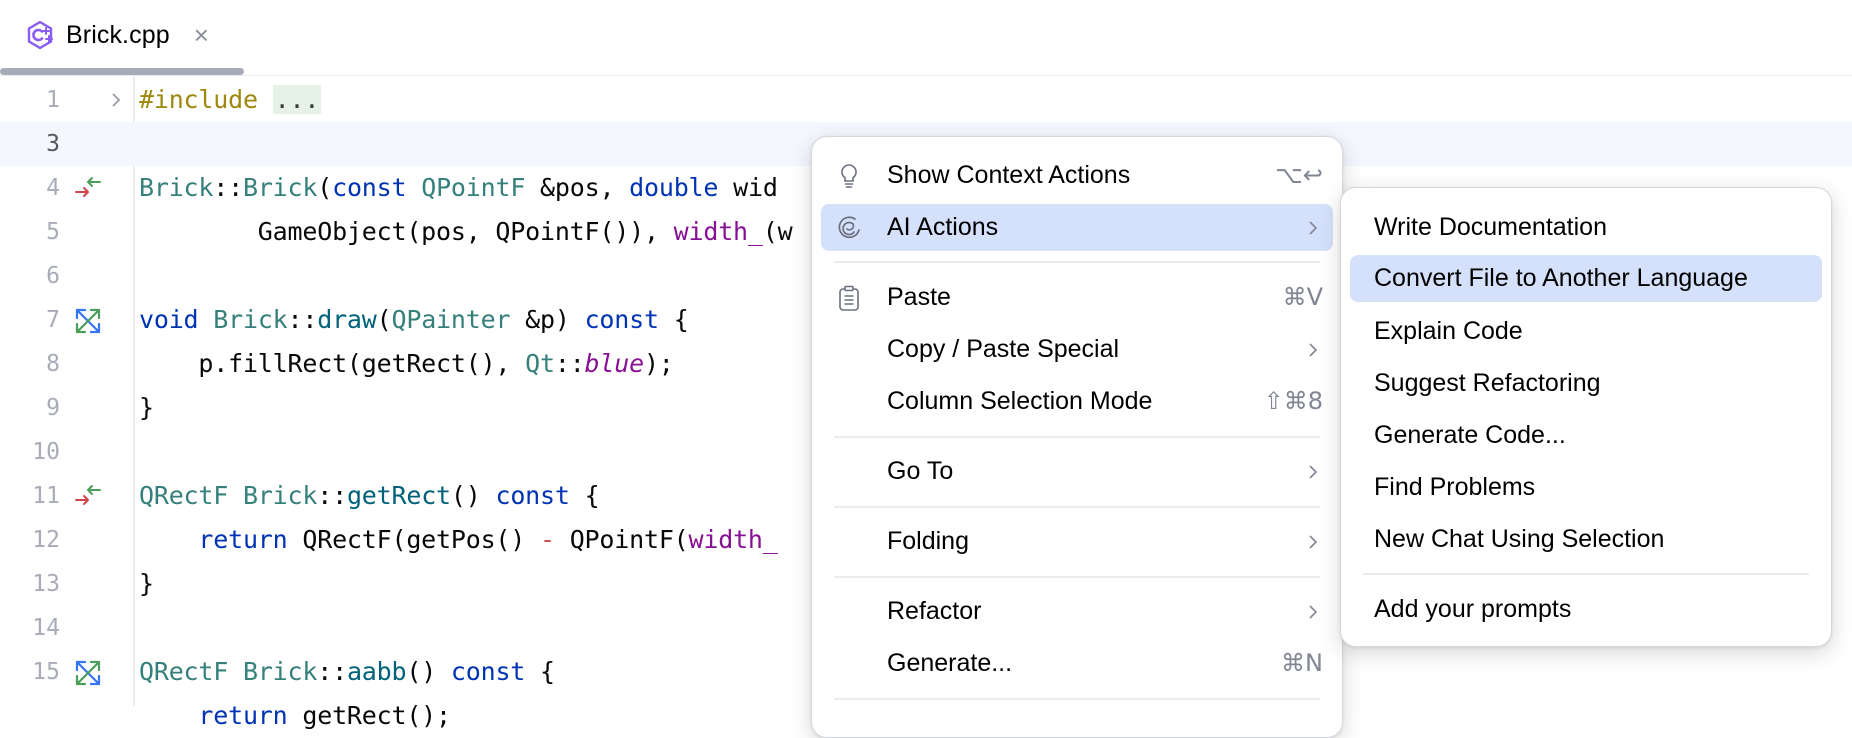 The width and height of the screenshot is (1852, 738). What do you see at coordinates (1293, 401) in the screenshot?
I see `shortcut-label: ⇧⌘8` at bounding box center [1293, 401].